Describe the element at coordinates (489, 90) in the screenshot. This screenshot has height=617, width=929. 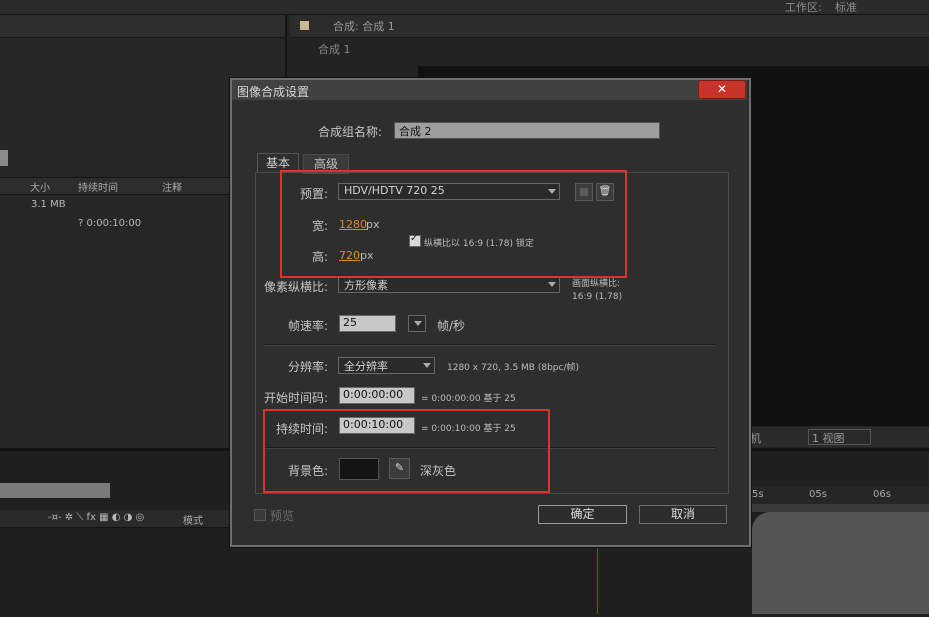
I see `dialog-title-bar` at that location.